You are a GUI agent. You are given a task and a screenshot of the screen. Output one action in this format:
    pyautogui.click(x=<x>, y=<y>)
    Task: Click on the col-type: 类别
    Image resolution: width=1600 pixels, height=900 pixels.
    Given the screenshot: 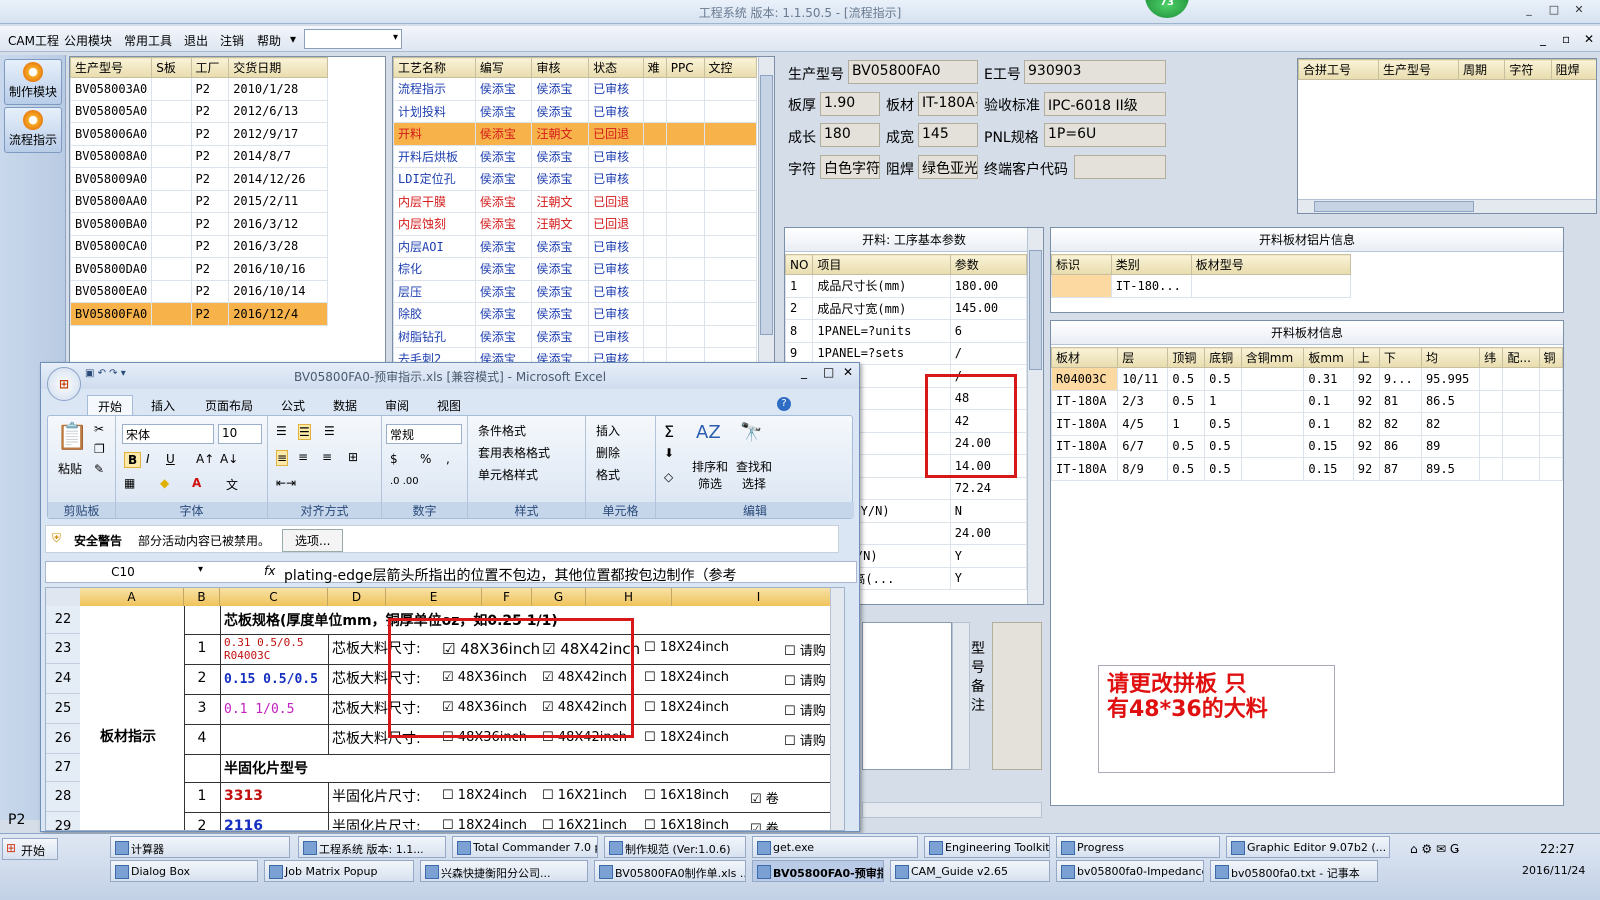 What is the action you would take?
    pyautogui.click(x=1151, y=264)
    